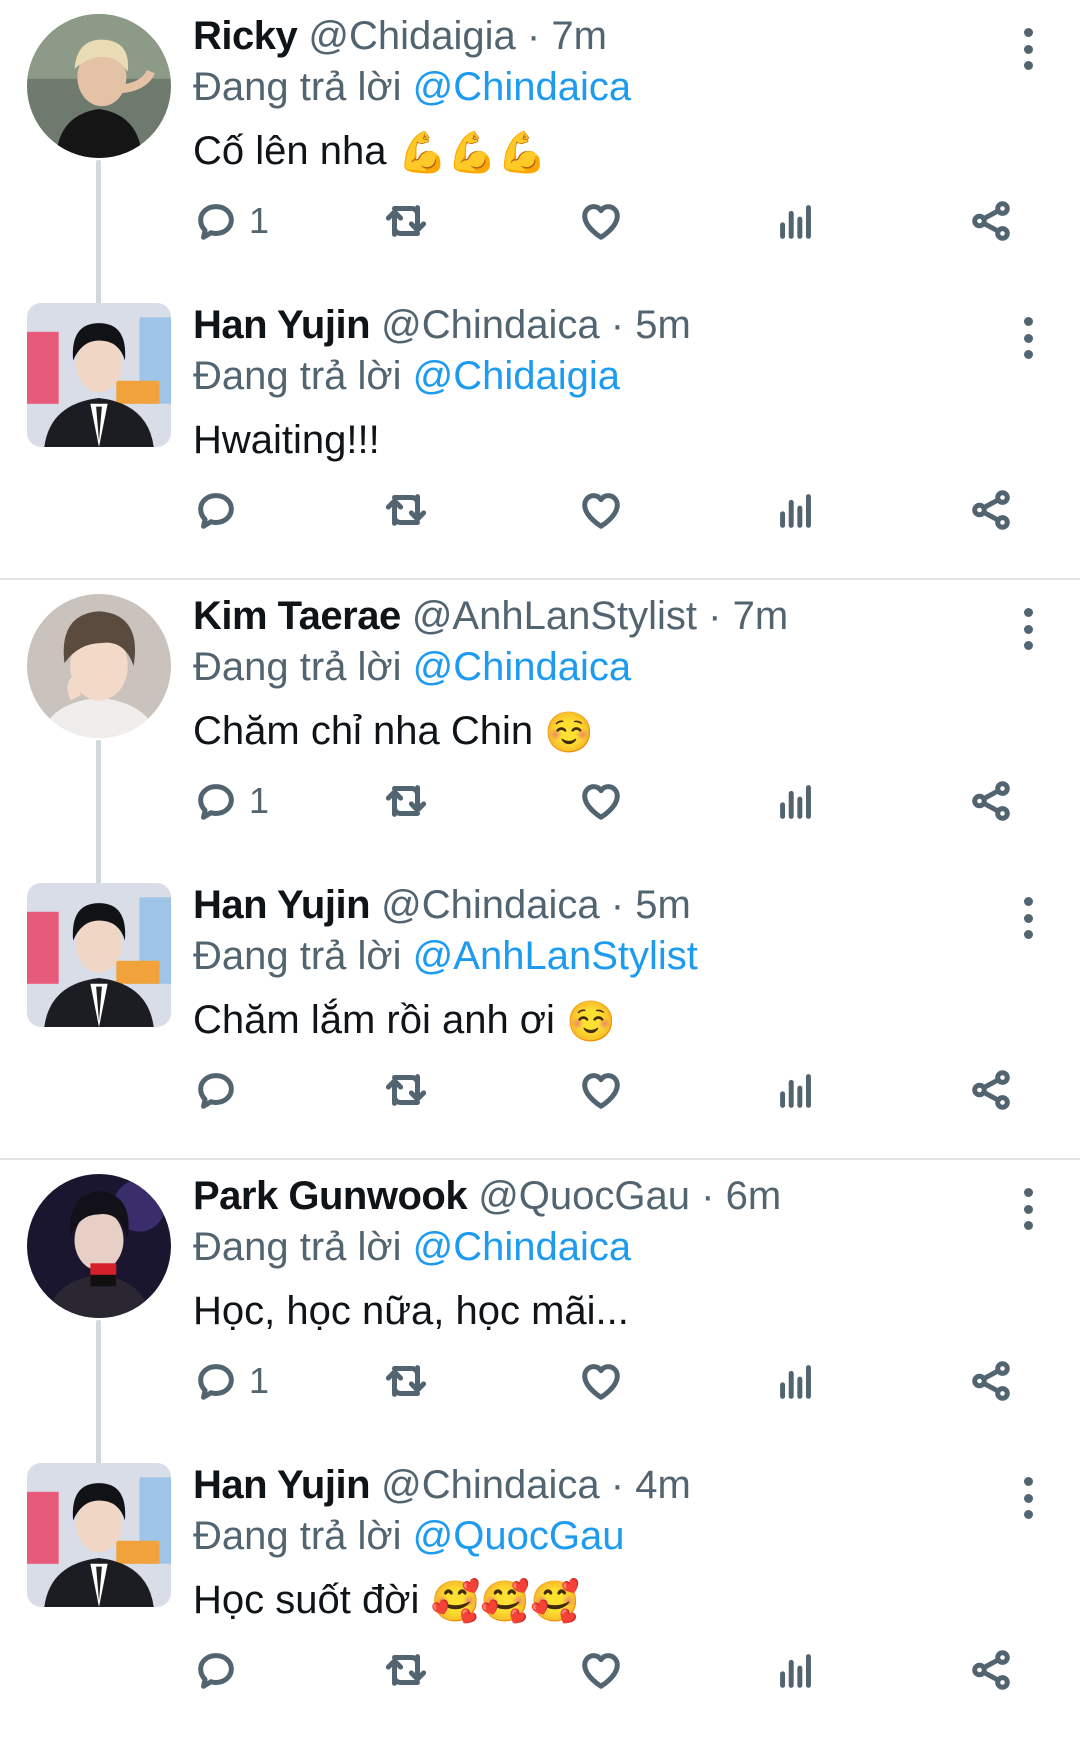 This screenshot has width=1080, height=1738. I want to click on timestamp: 6m, so click(754, 1196).